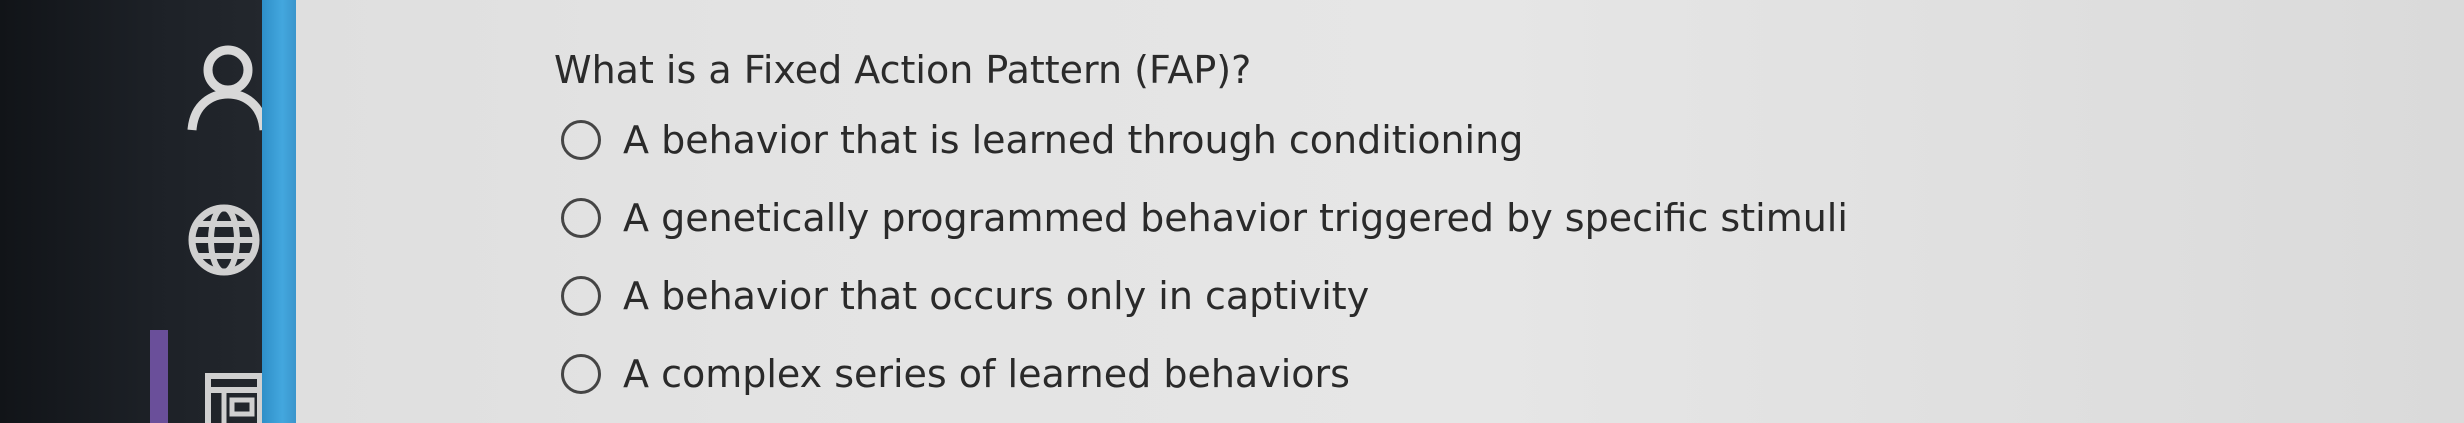 The image size is (2464, 423). I want to click on answer-option-4: A complex series of learned behaviors, so click(955, 374).